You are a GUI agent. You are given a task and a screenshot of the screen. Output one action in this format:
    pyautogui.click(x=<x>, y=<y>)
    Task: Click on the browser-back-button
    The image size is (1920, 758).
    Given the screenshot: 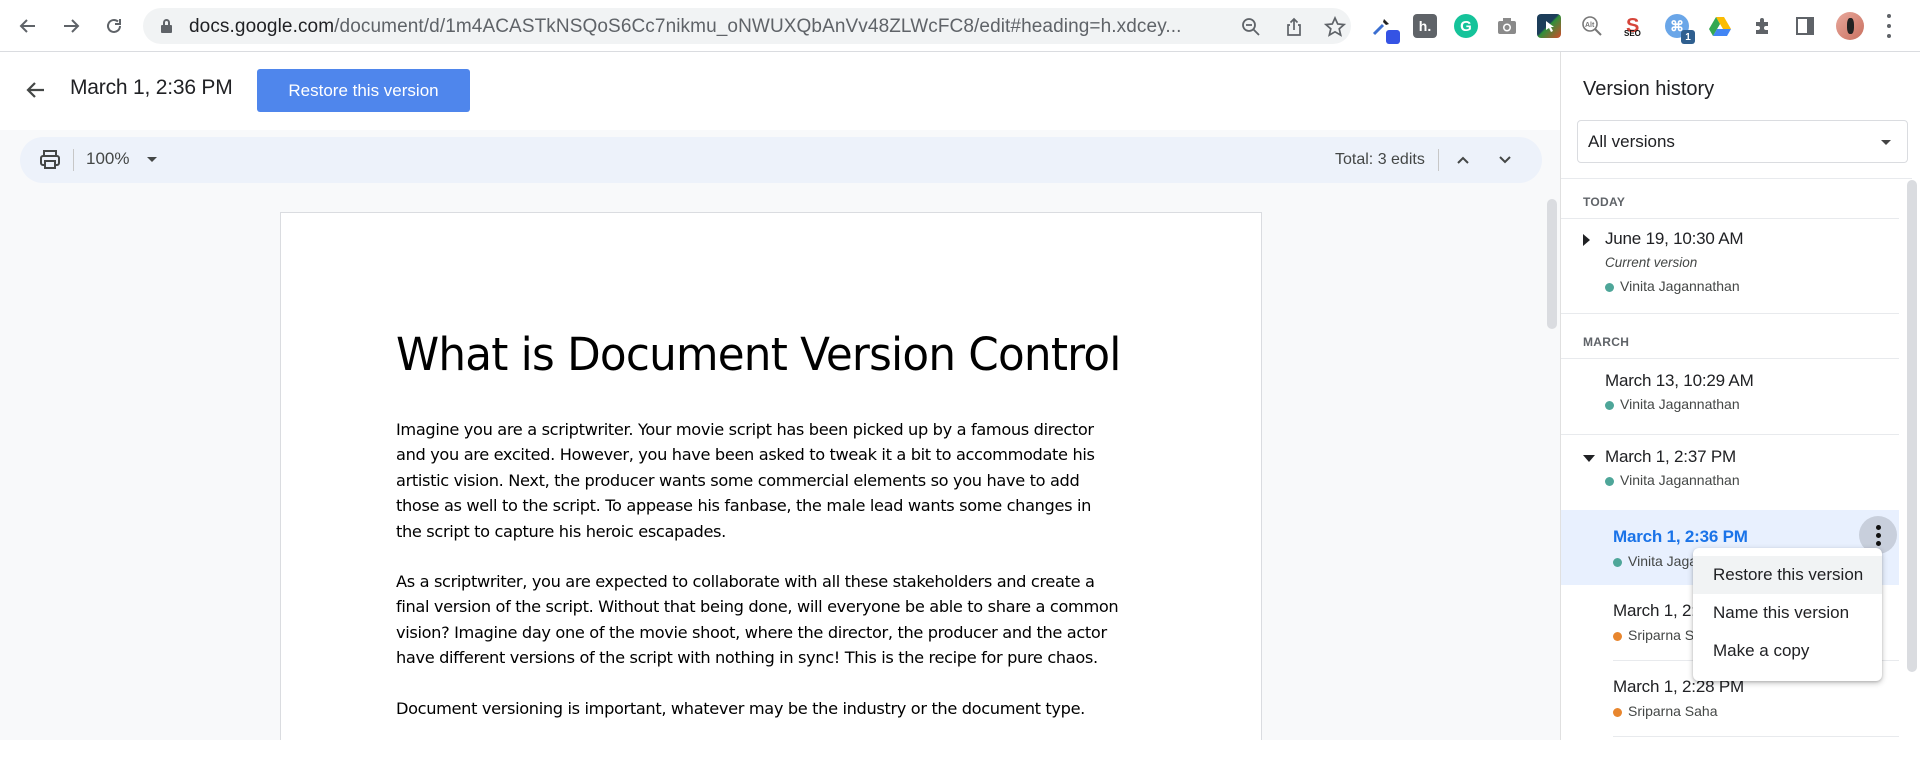 What is the action you would take?
    pyautogui.click(x=28, y=26)
    